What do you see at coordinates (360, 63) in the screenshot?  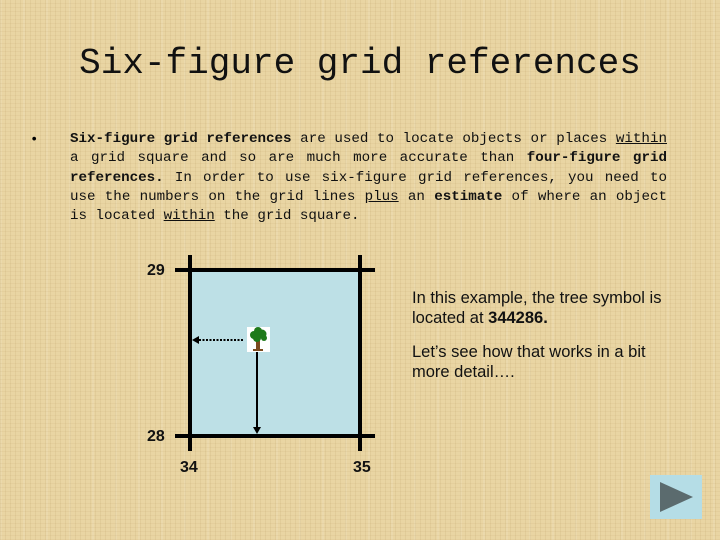 I see `slide-title: Six-figure grid references` at bounding box center [360, 63].